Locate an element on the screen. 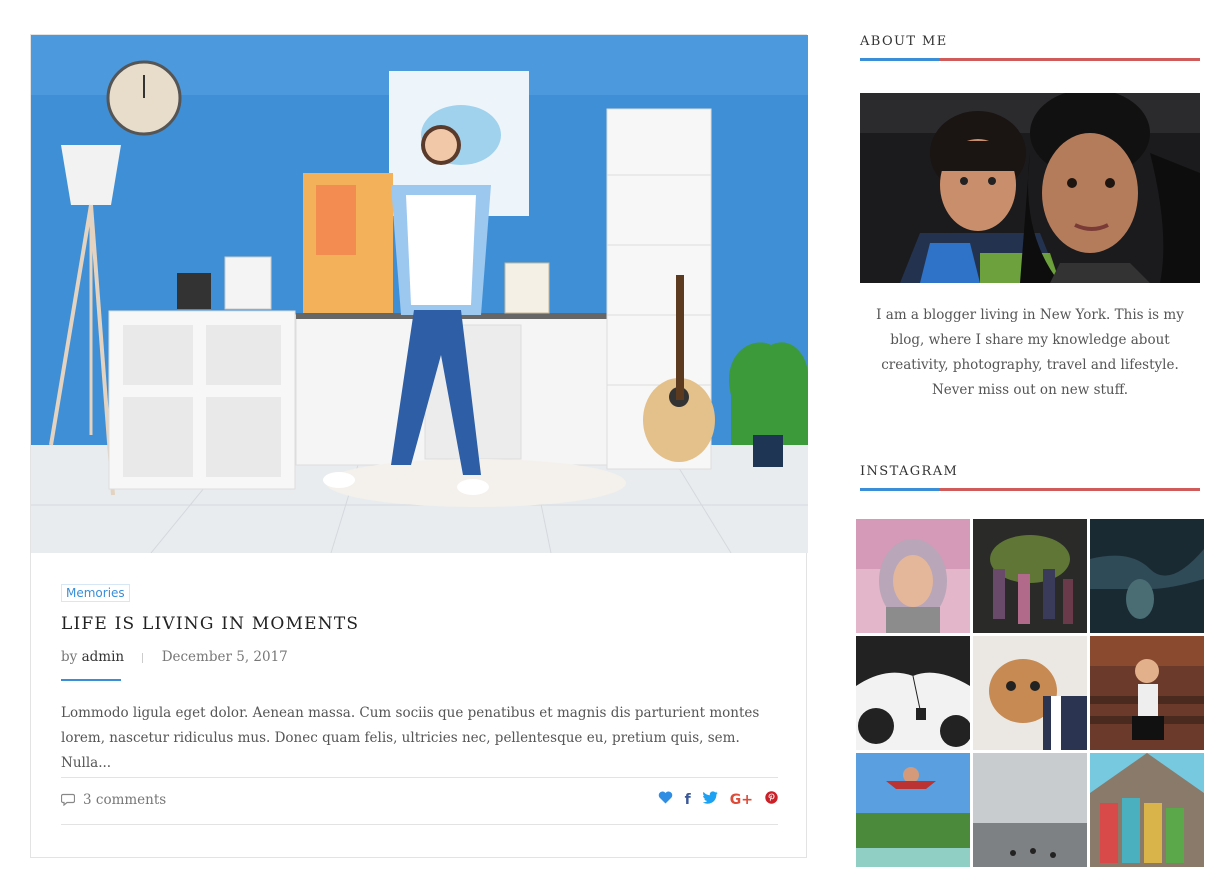 The height and width of the screenshot is (892, 1232). meta-underline is located at coordinates (91, 680).